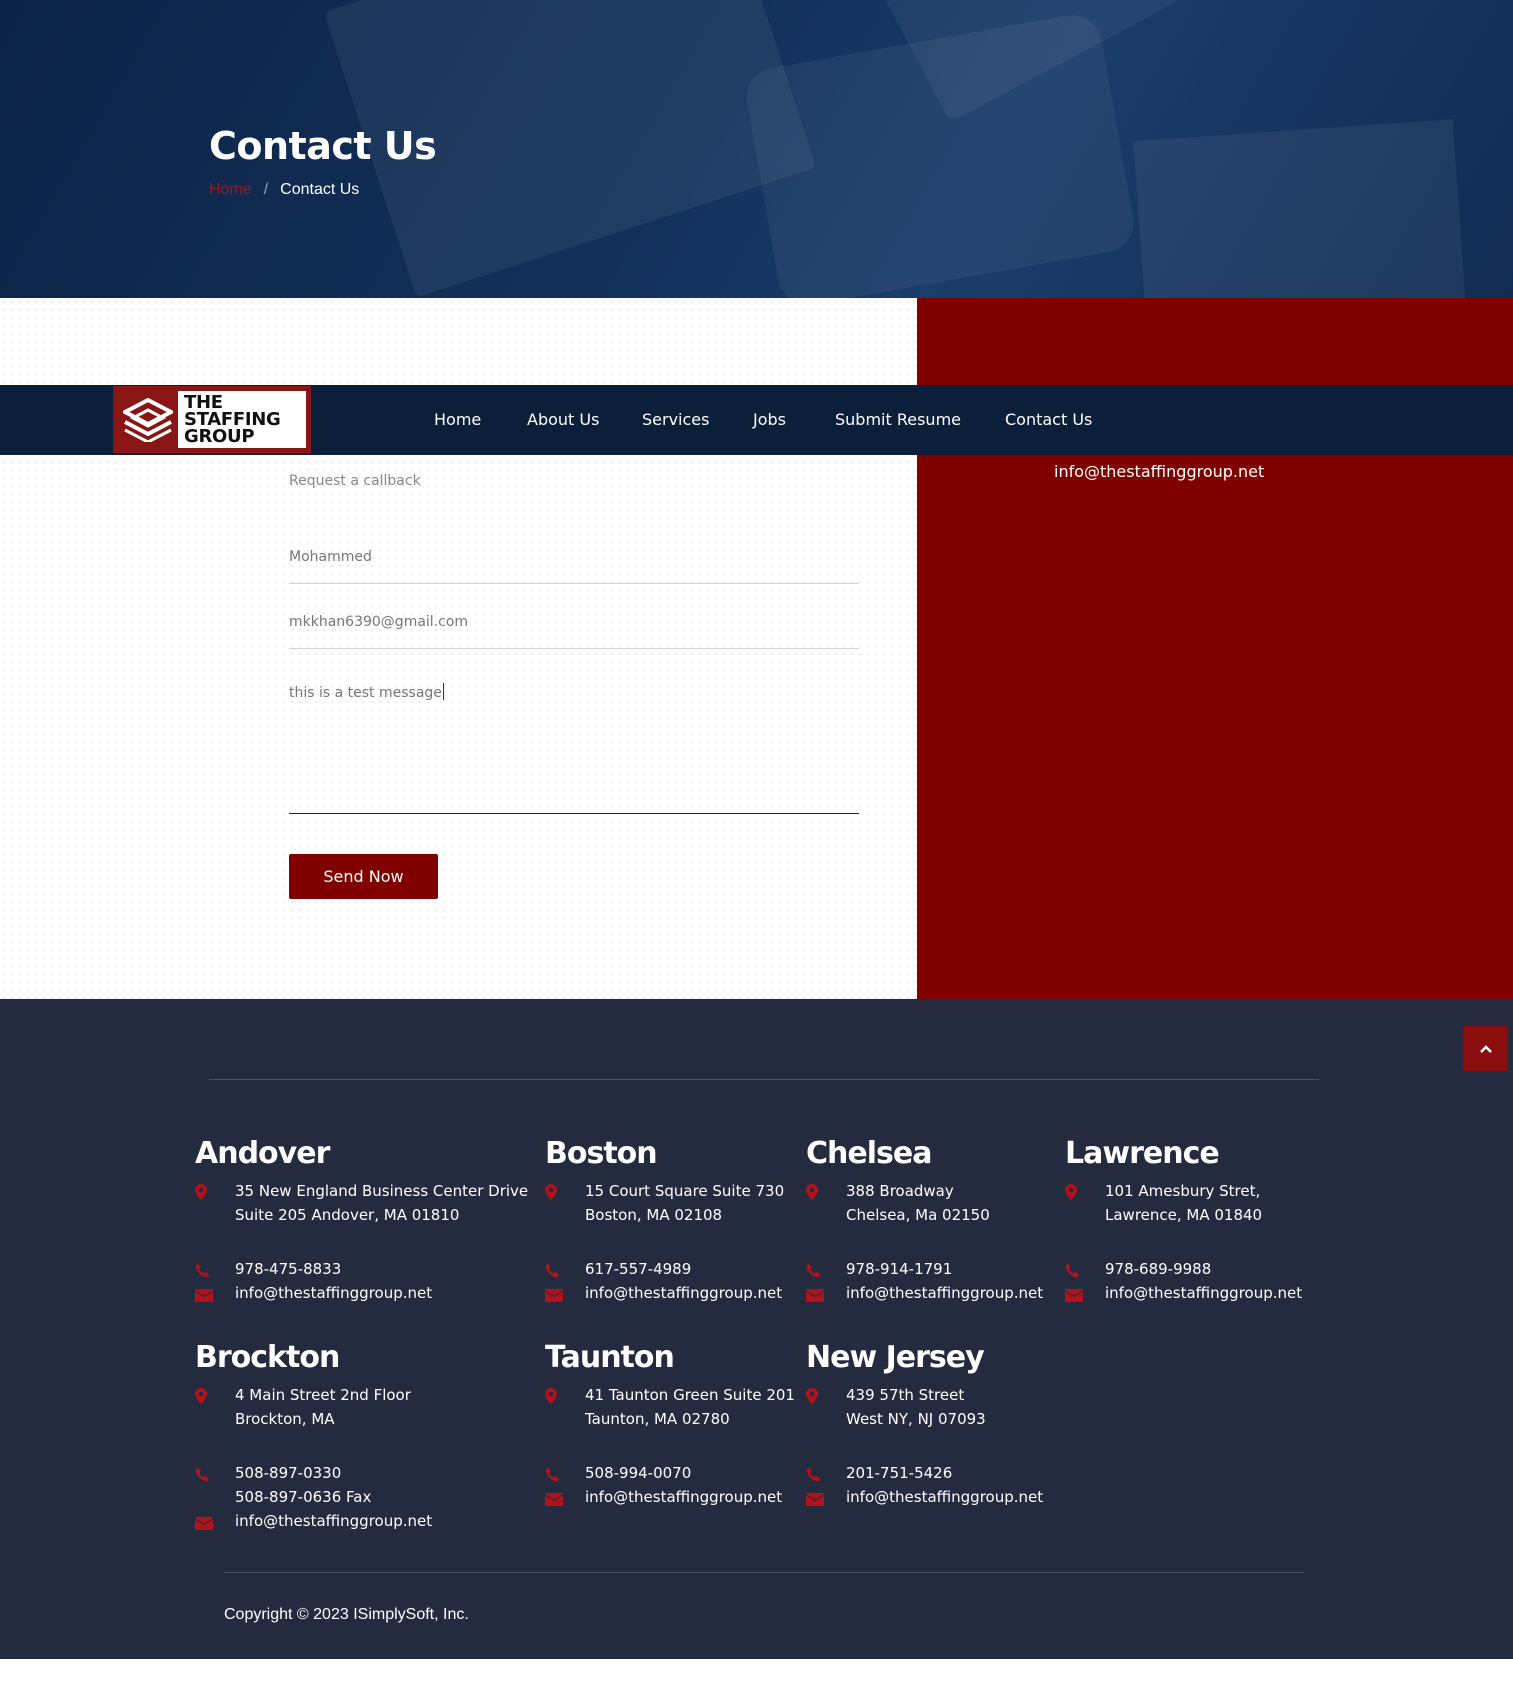 The image size is (1513, 1684). Describe the element at coordinates (1159, 471) in the screenshot. I see `contact-email-link: info@thestaffinggroup.net` at that location.